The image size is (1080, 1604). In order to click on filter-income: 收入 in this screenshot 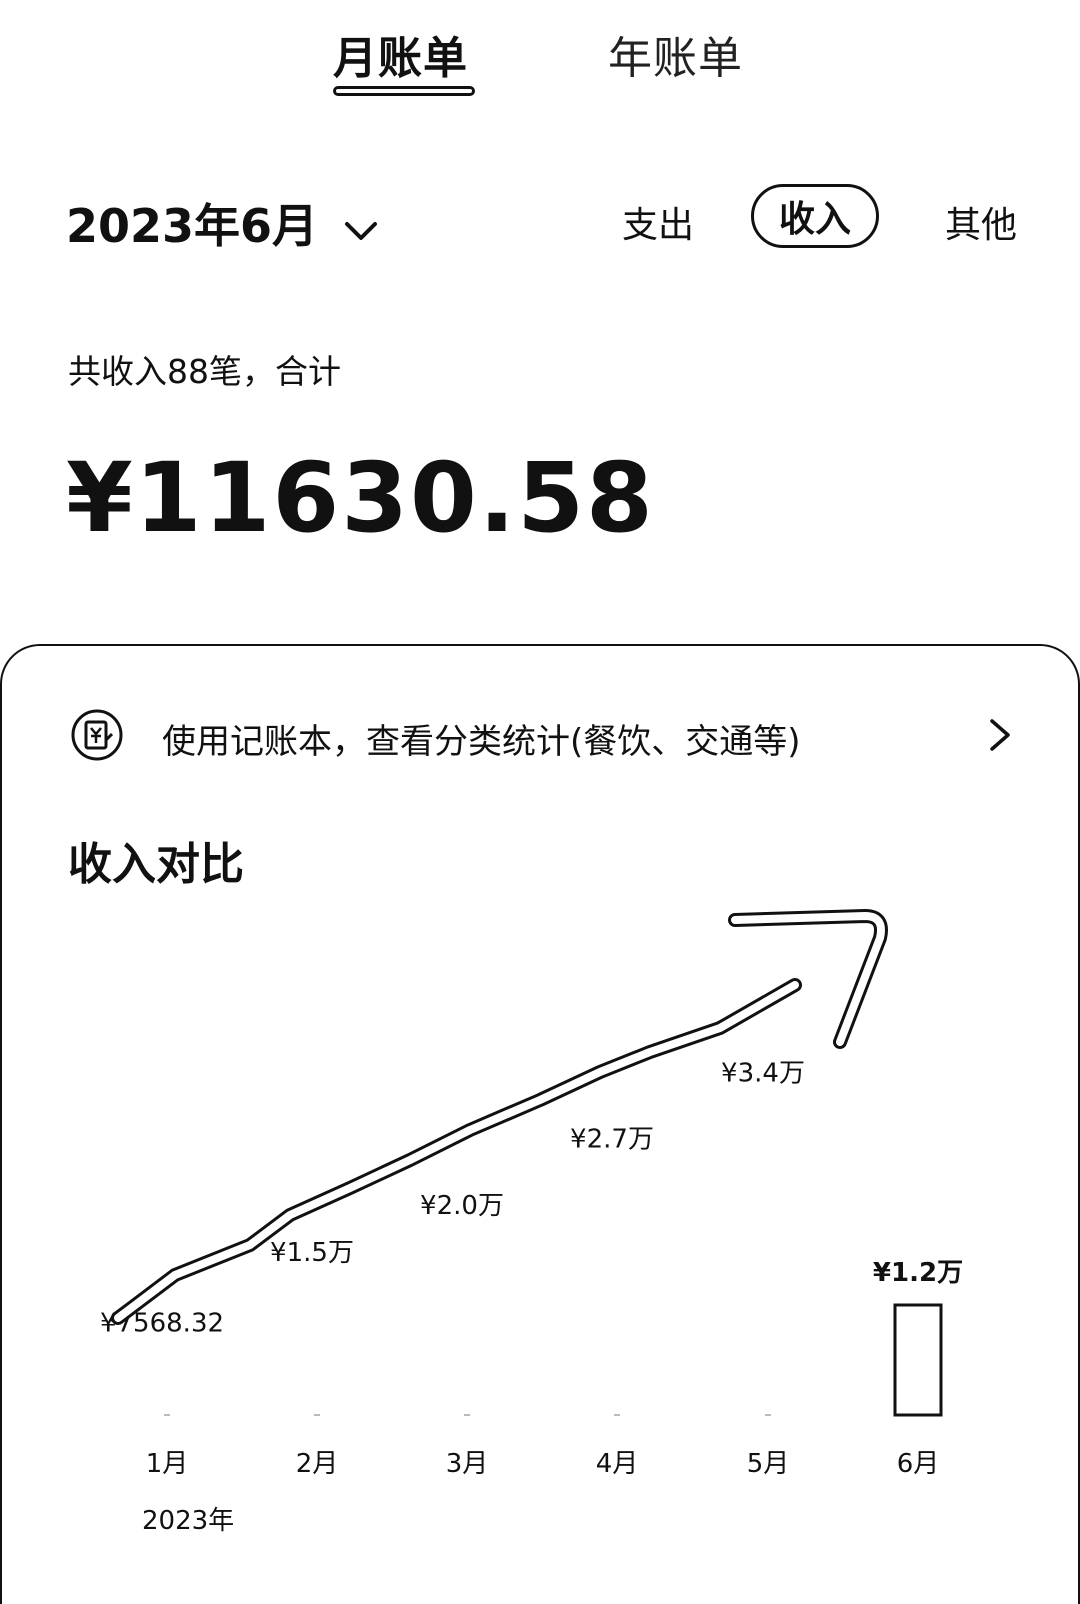, I will do `click(815, 216)`.